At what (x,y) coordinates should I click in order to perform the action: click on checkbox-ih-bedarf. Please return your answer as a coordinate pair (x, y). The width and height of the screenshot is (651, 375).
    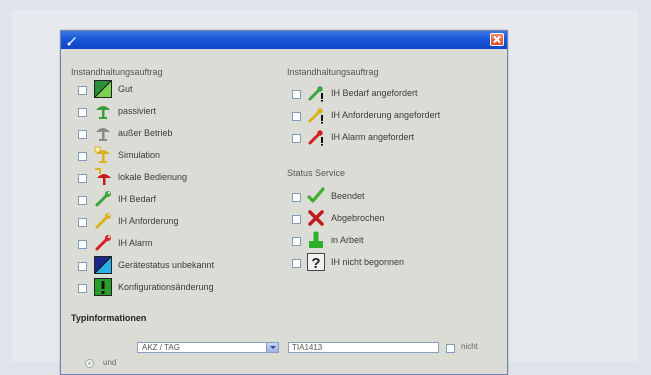
    Looking at the image, I should click on (82, 200).